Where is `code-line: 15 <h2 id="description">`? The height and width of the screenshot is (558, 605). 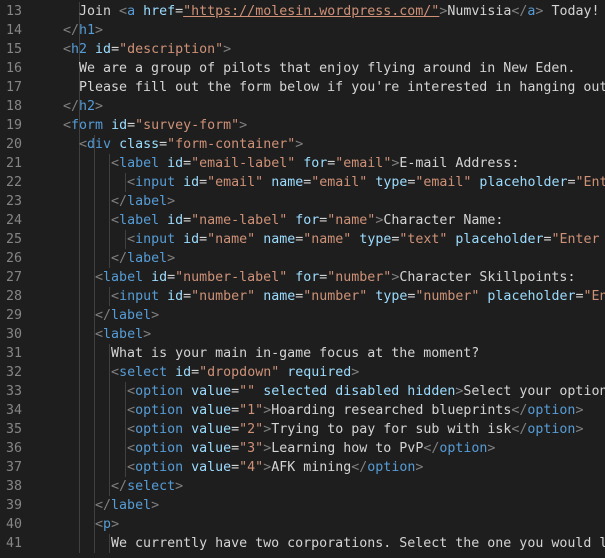
code-line: 15 <h2 id="description"> is located at coordinates (302, 49).